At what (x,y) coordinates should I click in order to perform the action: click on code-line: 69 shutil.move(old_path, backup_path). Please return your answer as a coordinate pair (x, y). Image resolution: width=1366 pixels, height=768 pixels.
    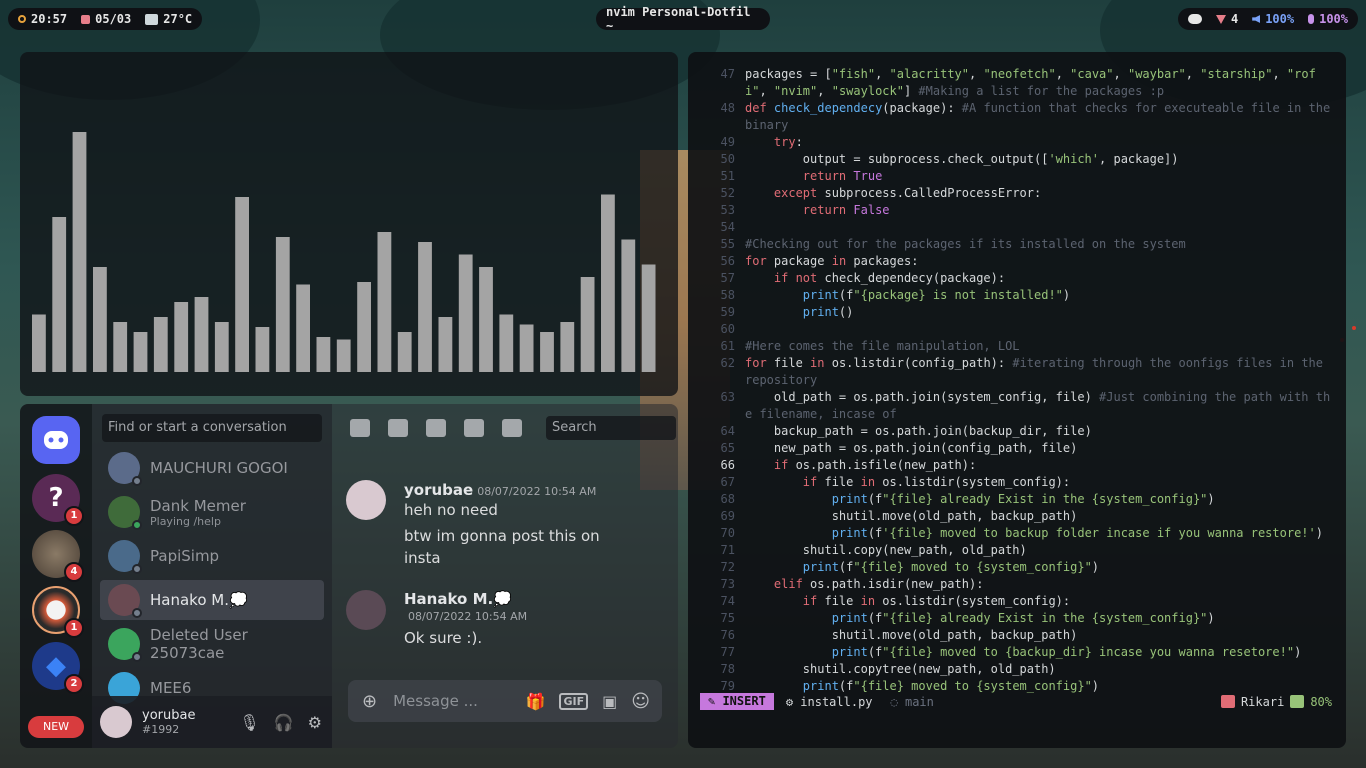
    Looking at the image, I should click on (1015, 516).